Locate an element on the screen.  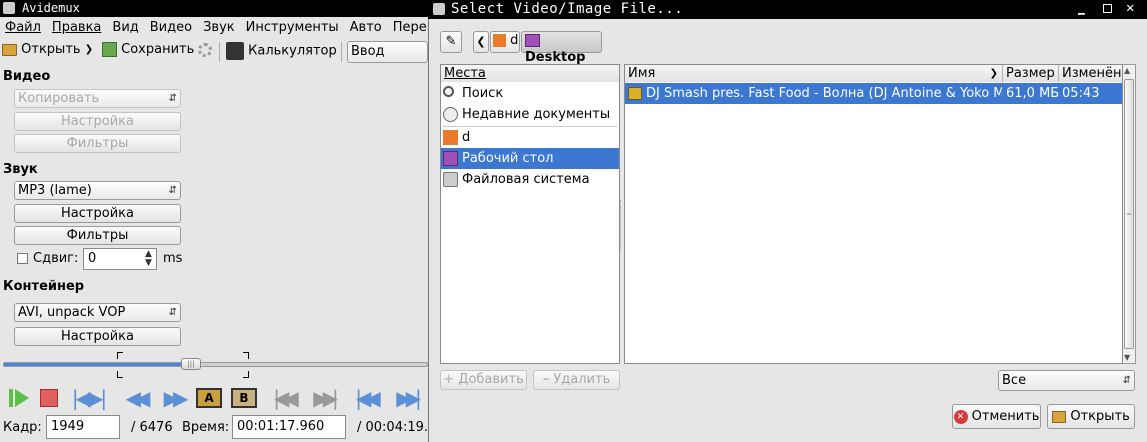
play-triangle is located at coordinates (22, 398).